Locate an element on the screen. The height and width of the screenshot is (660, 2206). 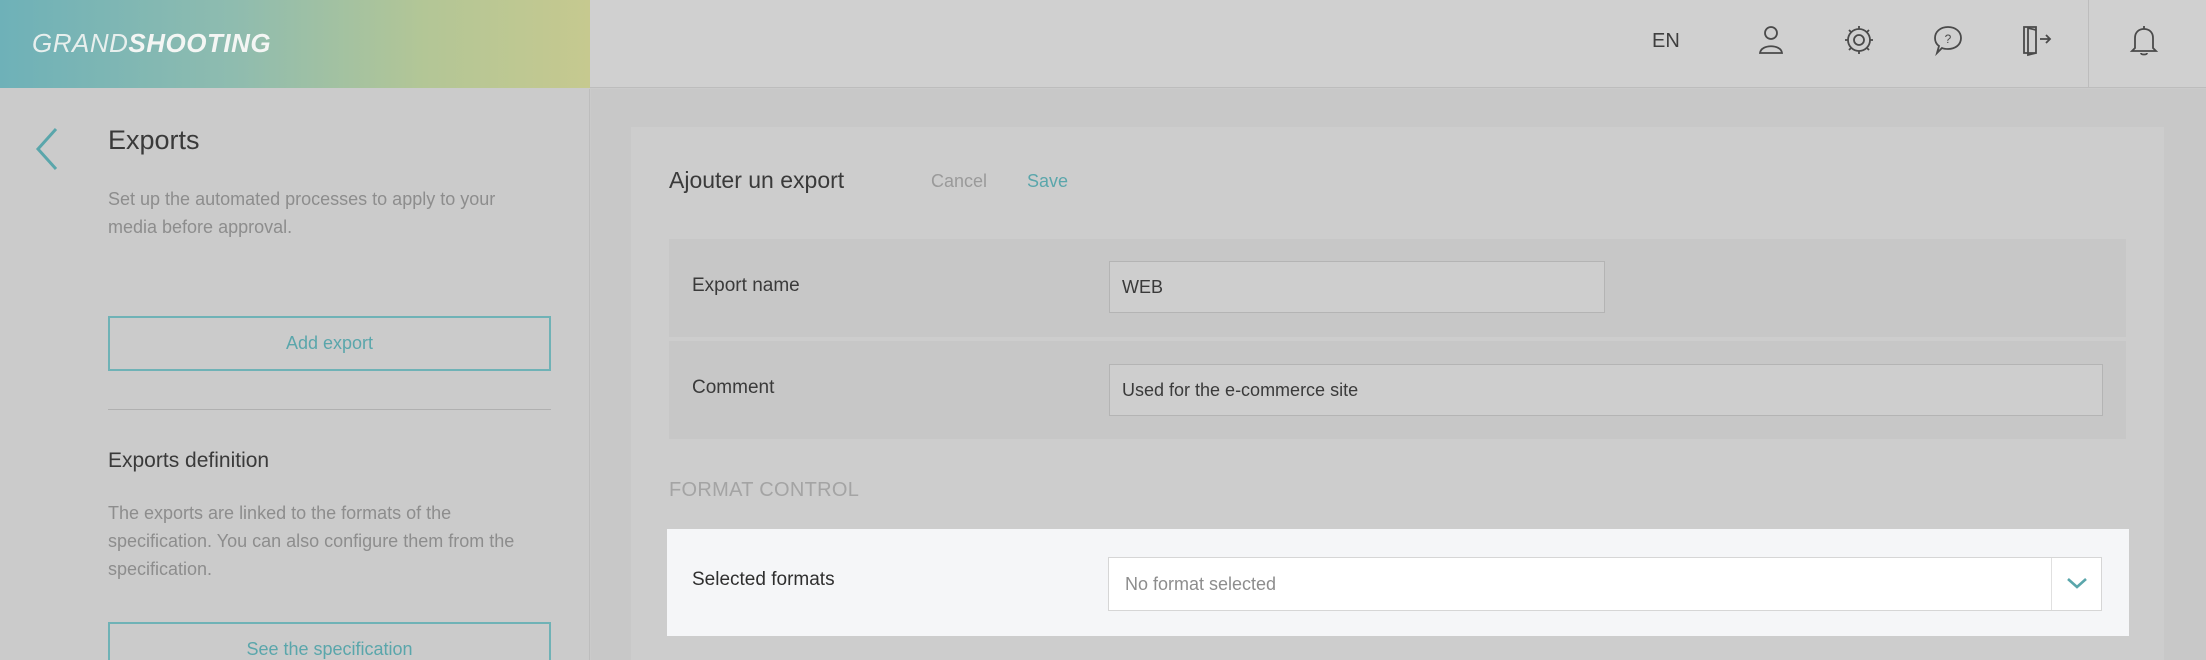
selected-formats-value: No format selected is located at coordinates (1201, 584).